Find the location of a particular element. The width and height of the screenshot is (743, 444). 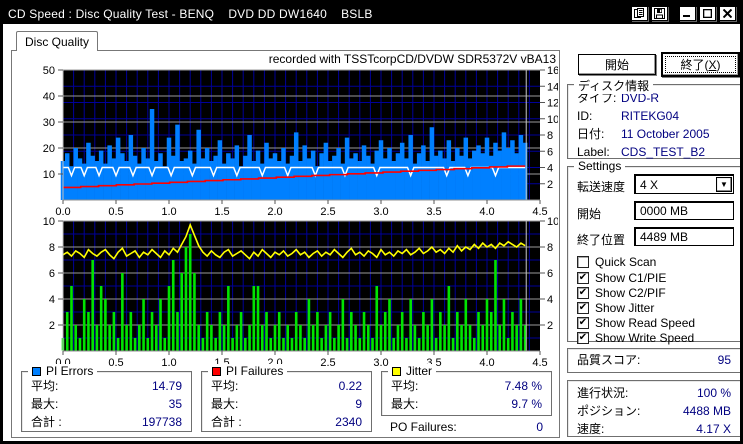

stat-value: 35 is located at coordinates (175, 404).